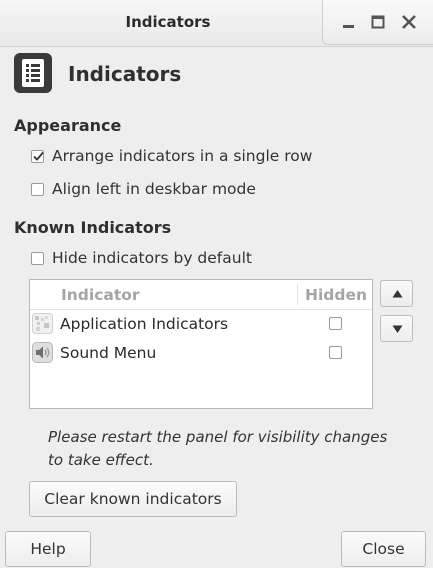 This screenshot has width=433, height=568. What do you see at coordinates (68, 125) in the screenshot?
I see `appearance-heading: Appearance` at bounding box center [68, 125].